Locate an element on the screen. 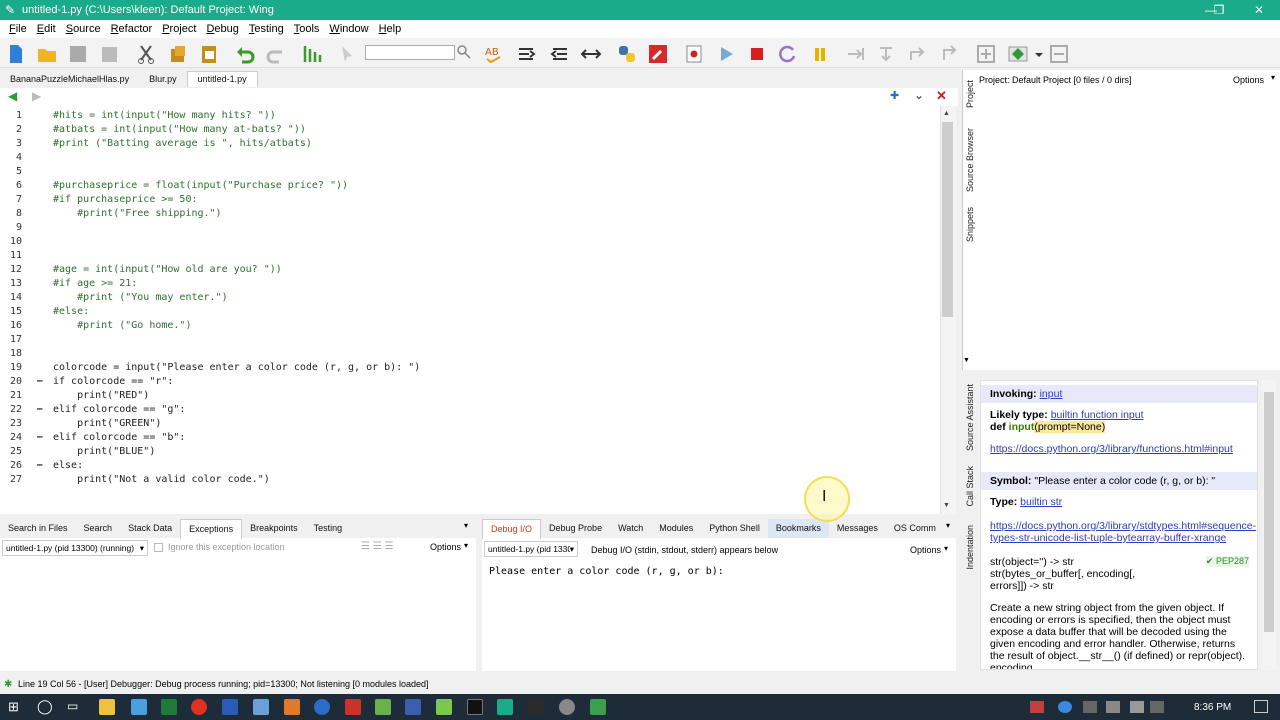 The height and width of the screenshot is (720, 1280). code-line: #else: is located at coordinates (71, 311).